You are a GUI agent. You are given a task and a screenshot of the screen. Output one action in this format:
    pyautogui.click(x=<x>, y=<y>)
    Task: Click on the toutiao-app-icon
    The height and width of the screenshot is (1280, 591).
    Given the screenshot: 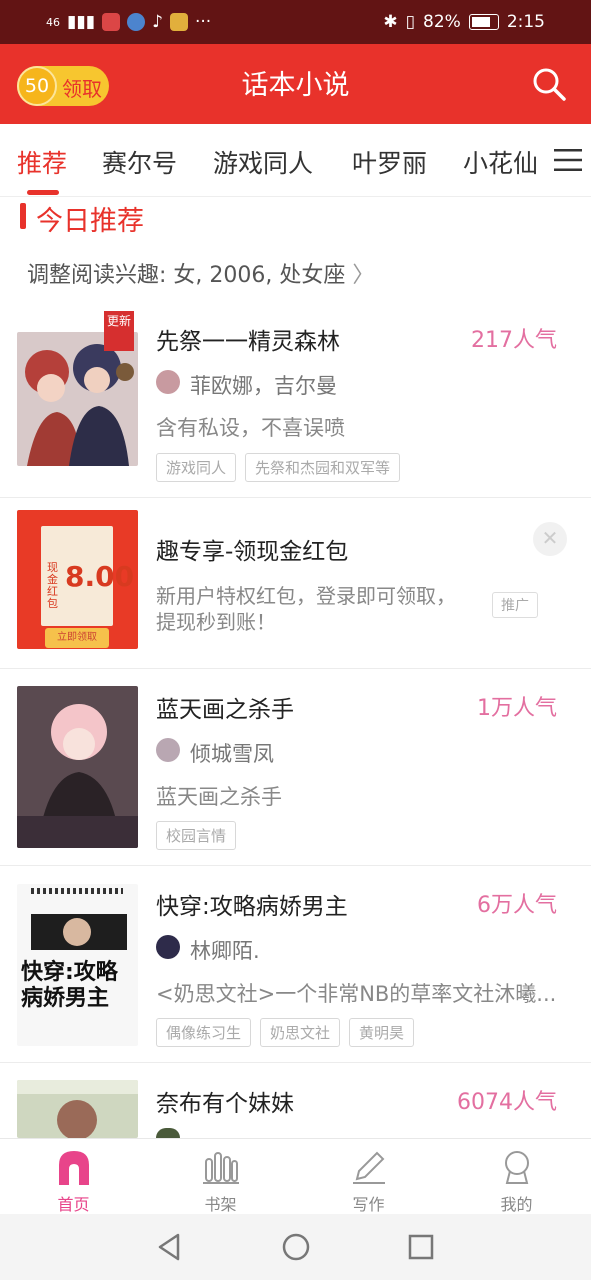 What is the action you would take?
    pyautogui.click(x=111, y=22)
    